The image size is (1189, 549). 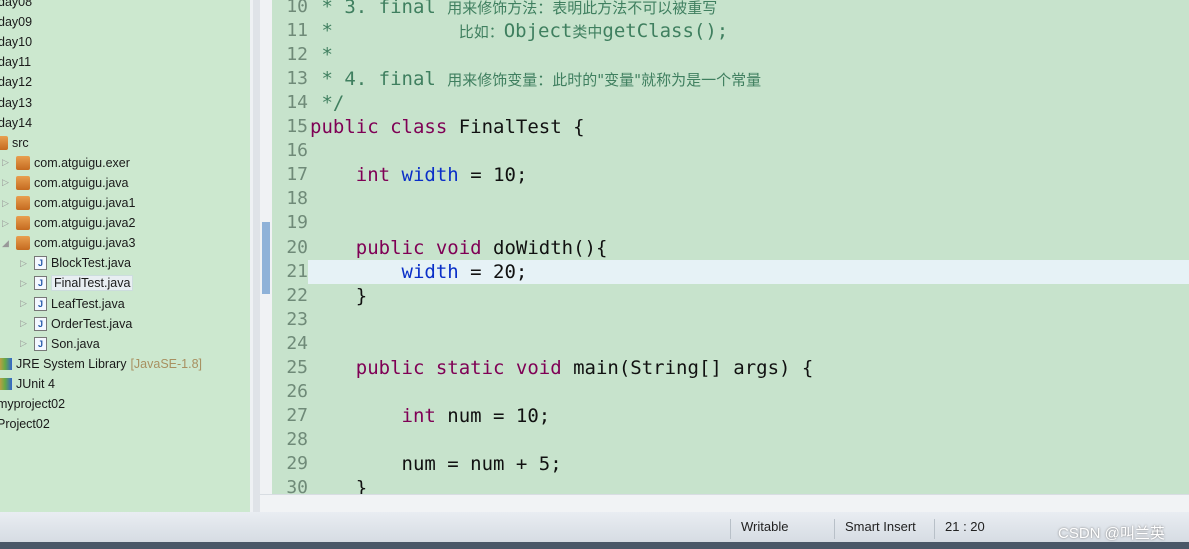 I want to click on tree-item: ▷ com.atguigu.exer, so click(x=66, y=163).